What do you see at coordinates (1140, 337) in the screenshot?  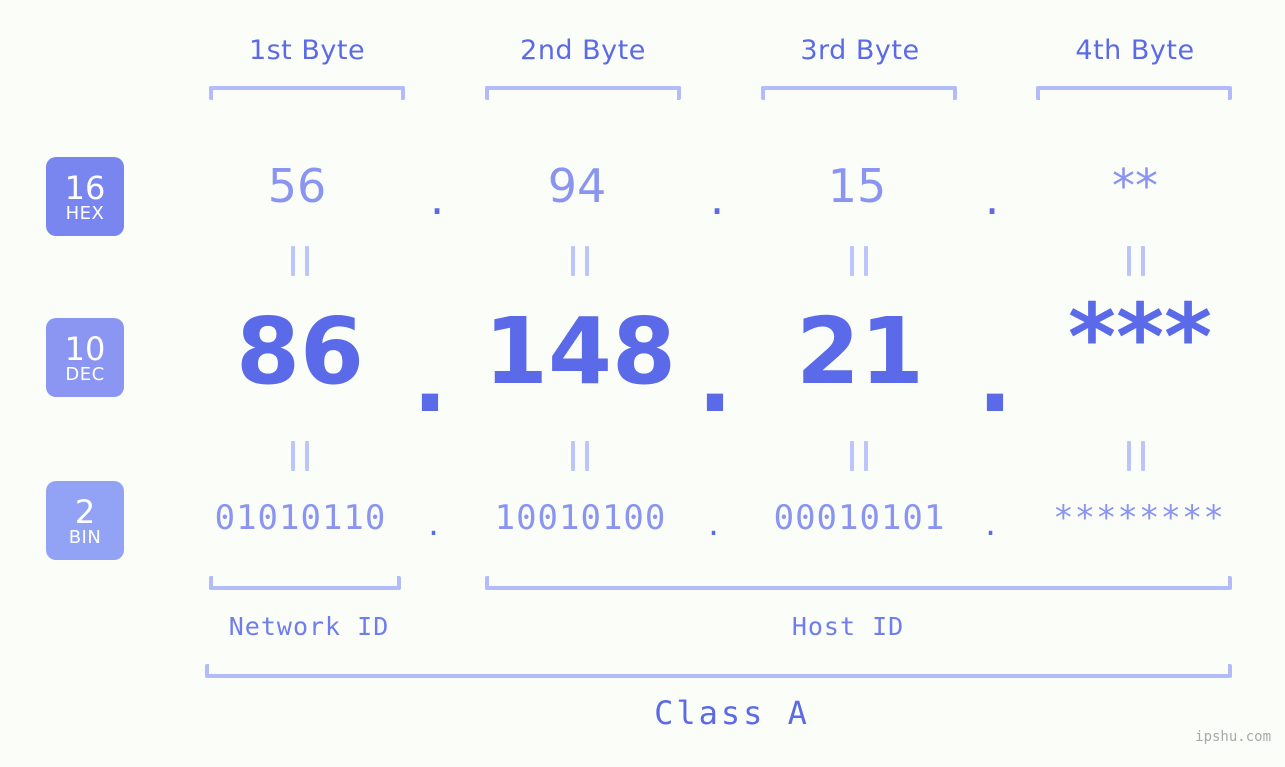 I see `dec-byte-4: ***` at bounding box center [1140, 337].